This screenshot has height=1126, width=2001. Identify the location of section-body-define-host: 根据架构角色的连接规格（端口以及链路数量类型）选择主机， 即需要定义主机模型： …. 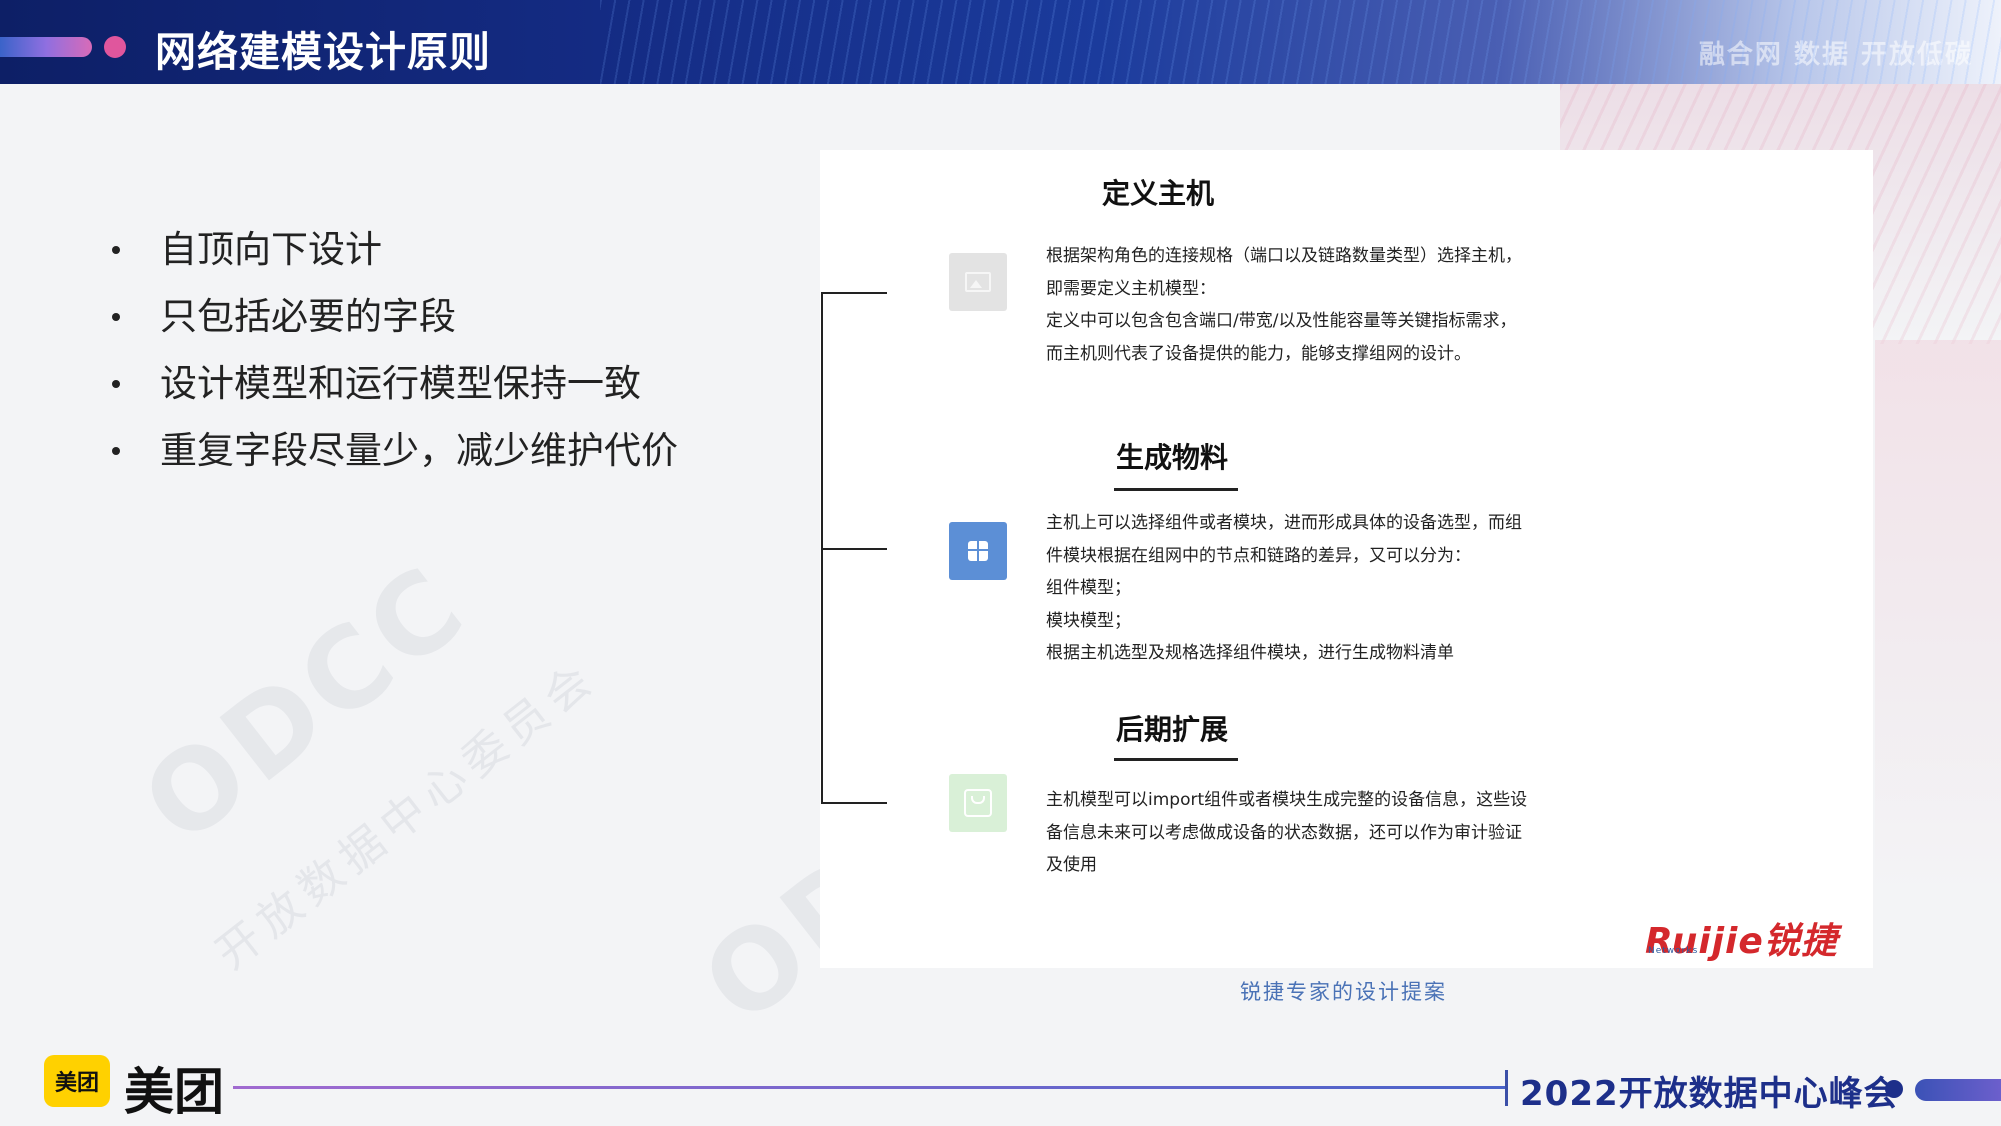
(1284, 305).